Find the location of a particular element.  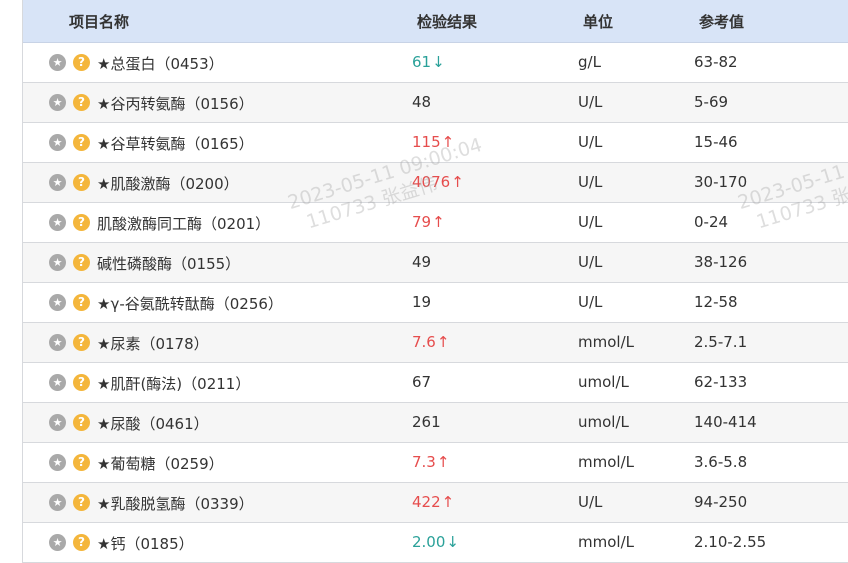

result-value: 48 is located at coordinates (422, 102).